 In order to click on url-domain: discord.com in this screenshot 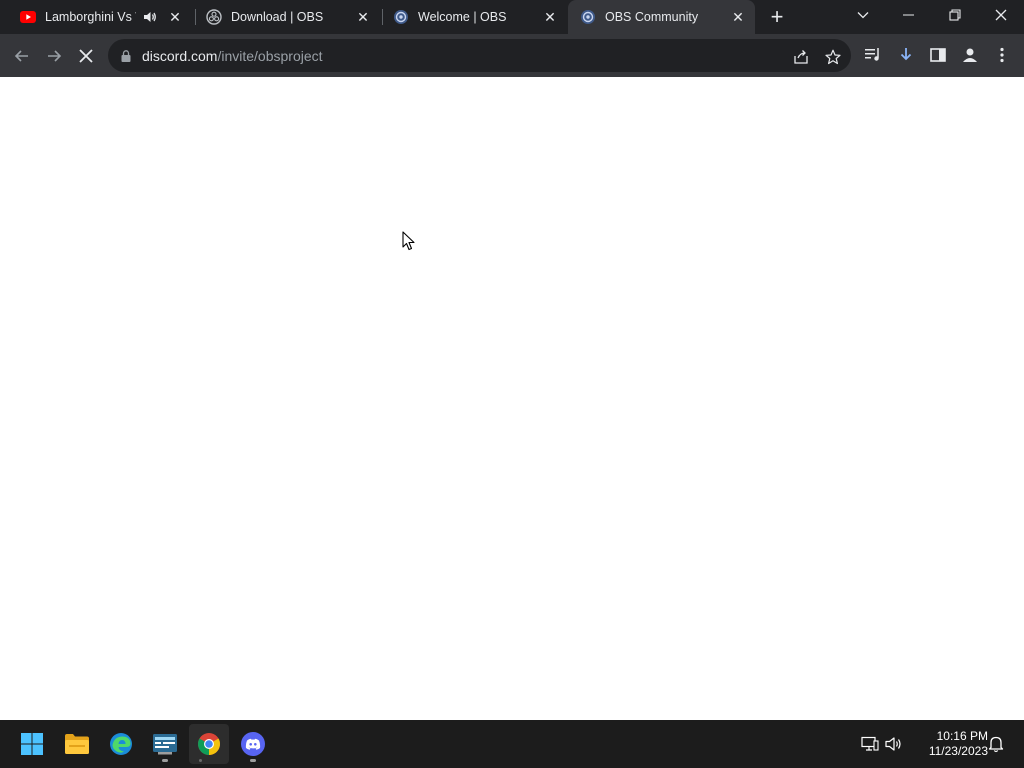, I will do `click(180, 55)`.